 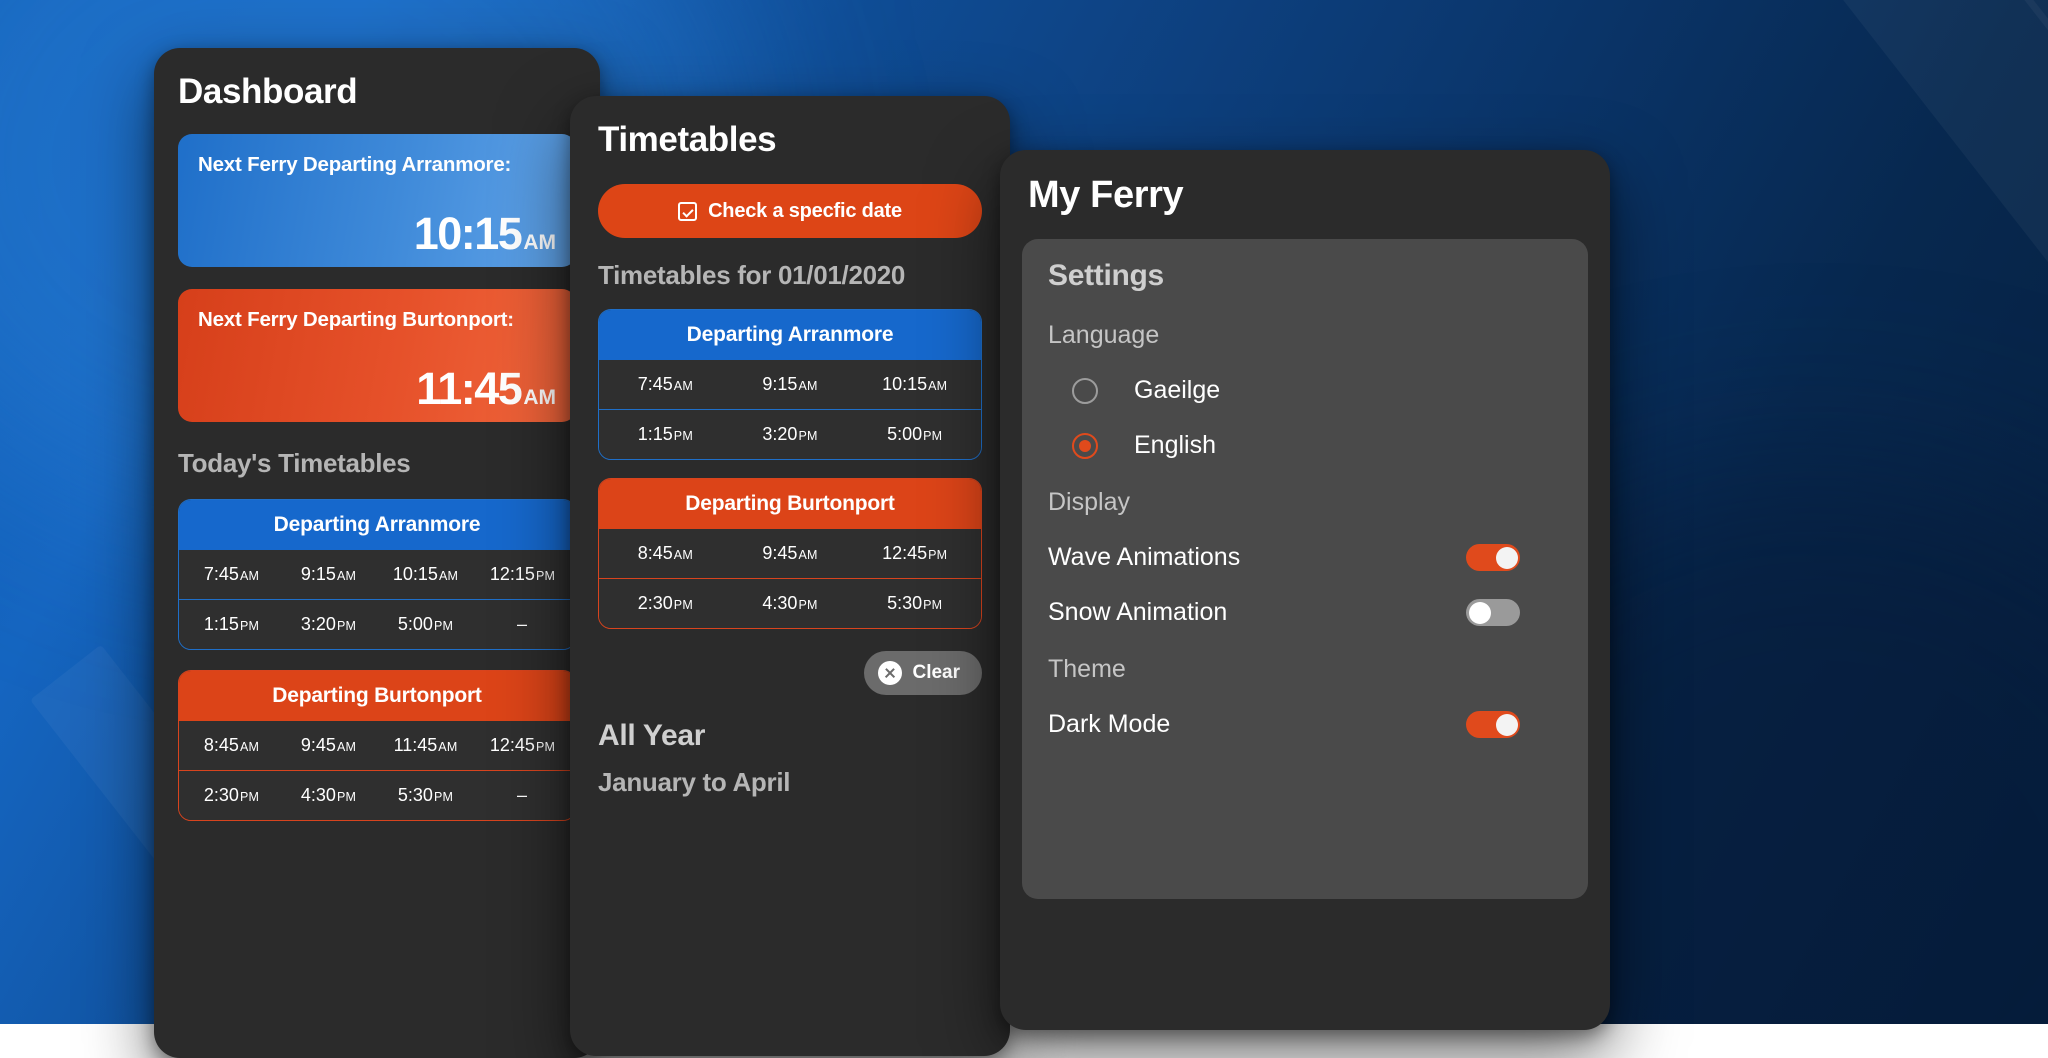 I want to click on timetable-row: 1:15PM 3:20PM 5:00PM, so click(x=790, y=434).